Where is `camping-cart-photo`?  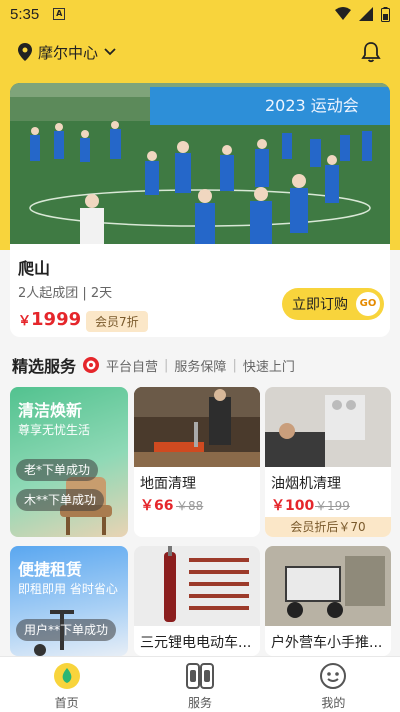
camping-cart-photo is located at coordinates (328, 586).